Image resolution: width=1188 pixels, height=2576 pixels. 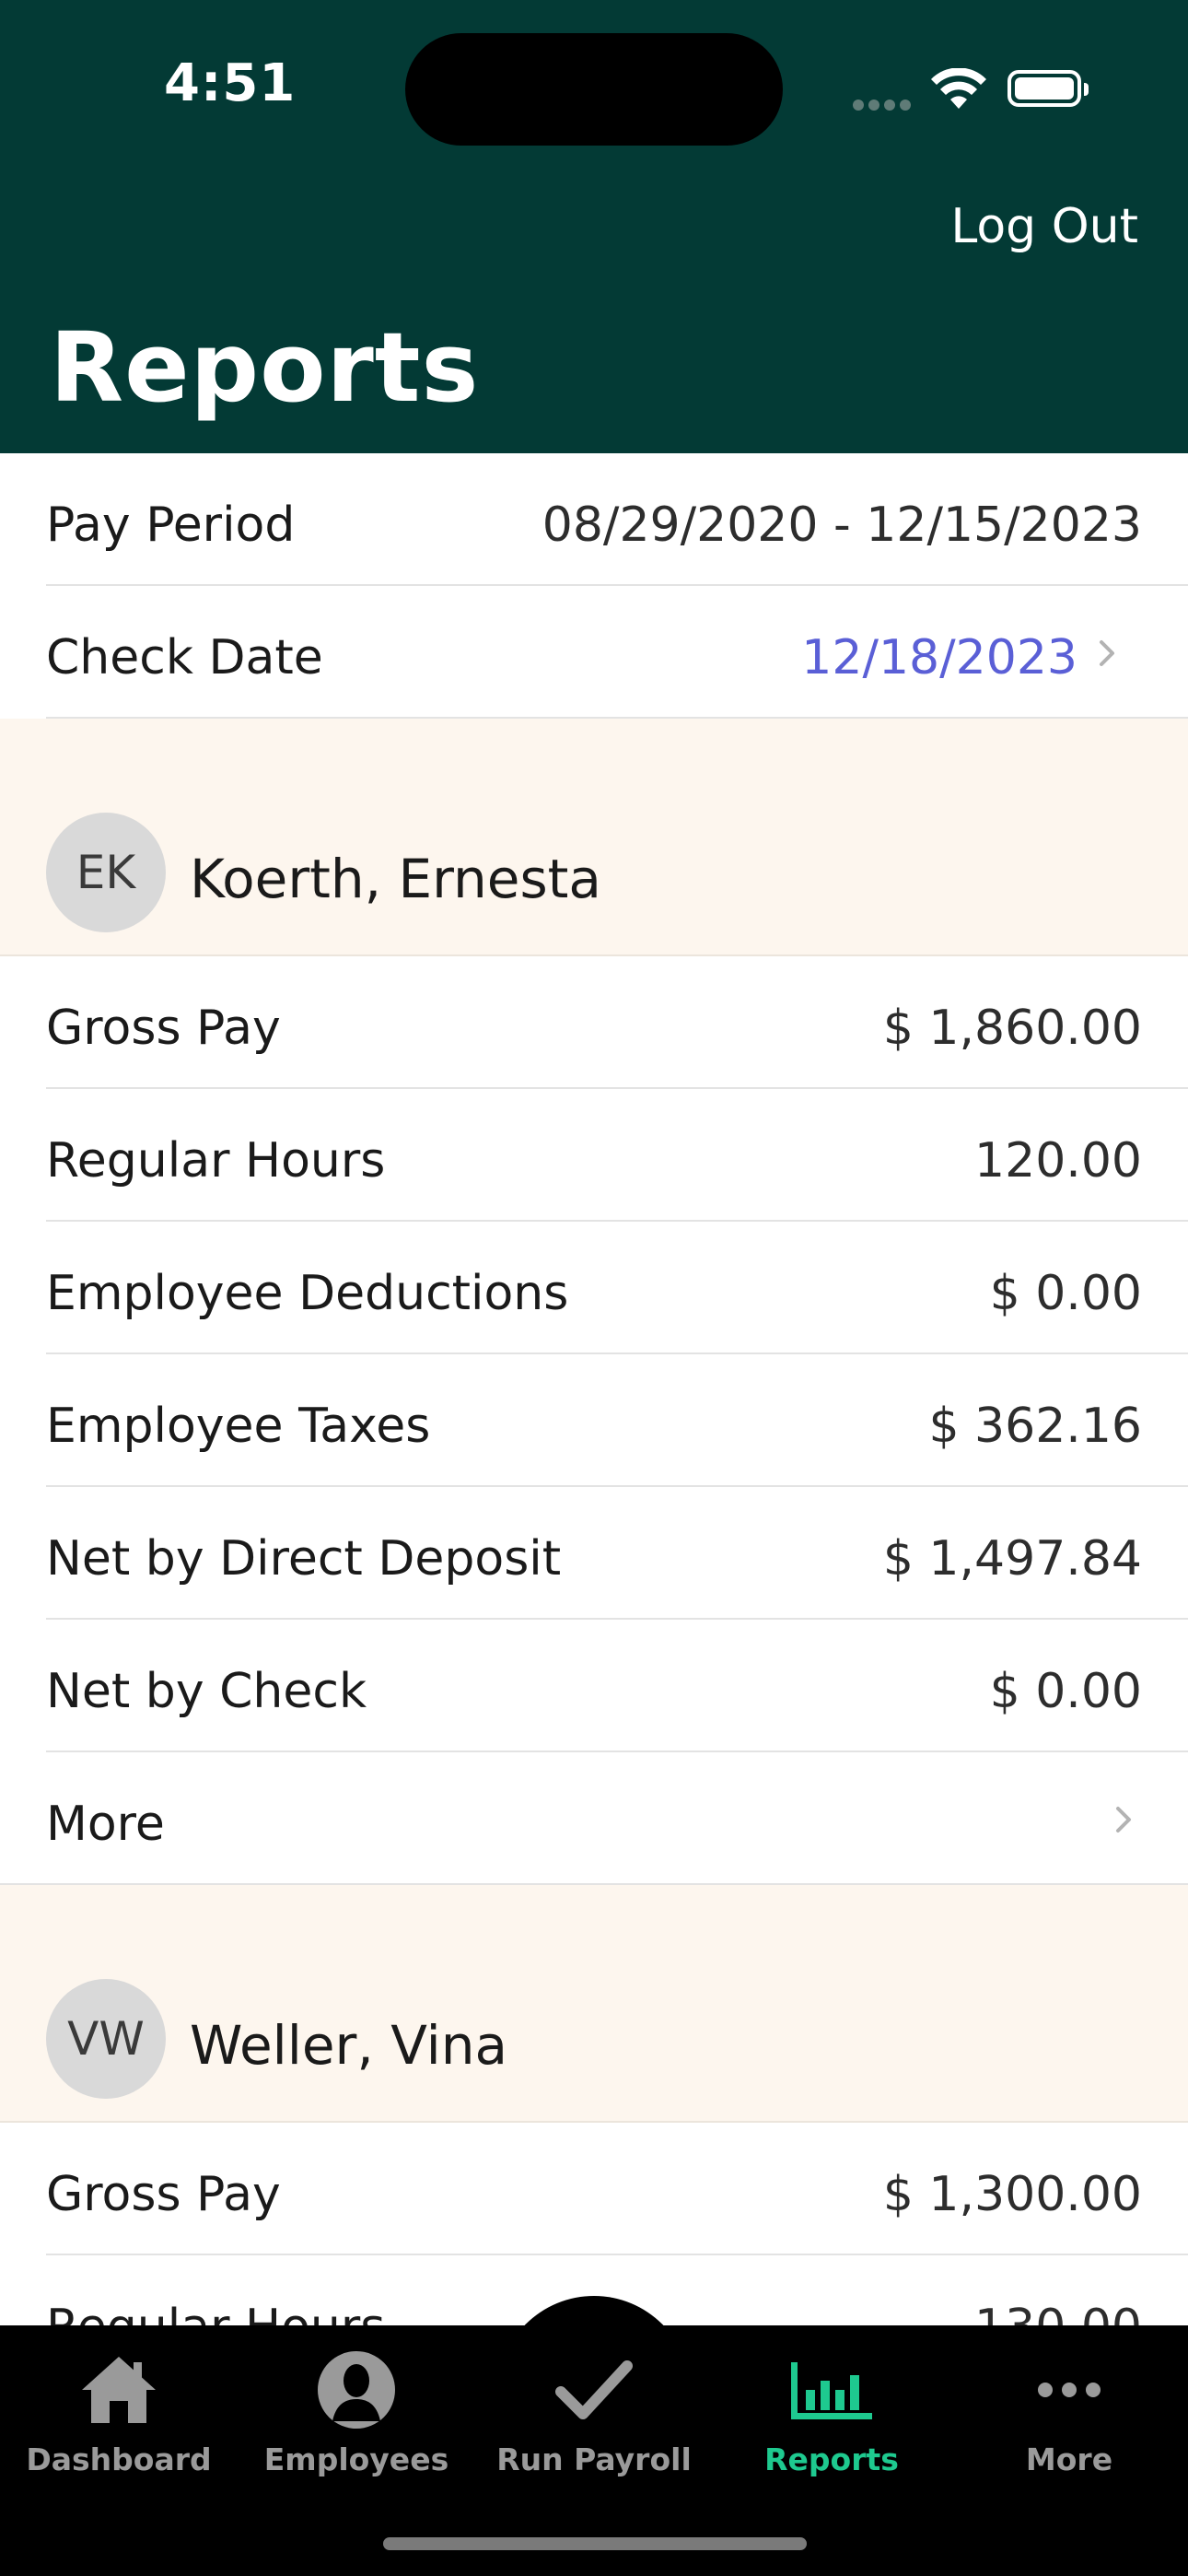 I want to click on more-label: More, so click(x=105, y=1824).